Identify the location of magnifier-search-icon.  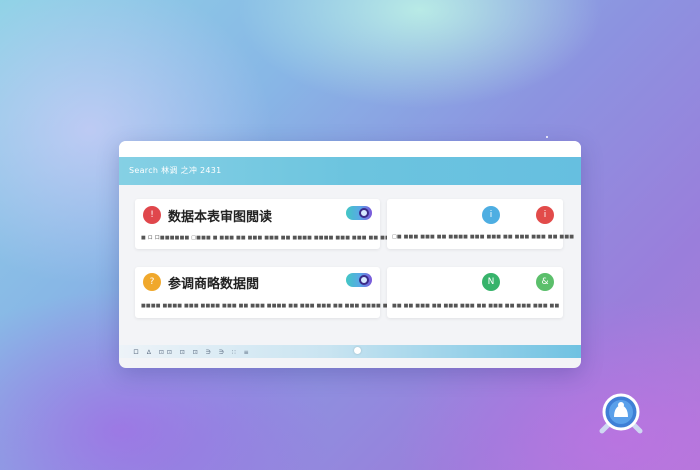
(621, 414).